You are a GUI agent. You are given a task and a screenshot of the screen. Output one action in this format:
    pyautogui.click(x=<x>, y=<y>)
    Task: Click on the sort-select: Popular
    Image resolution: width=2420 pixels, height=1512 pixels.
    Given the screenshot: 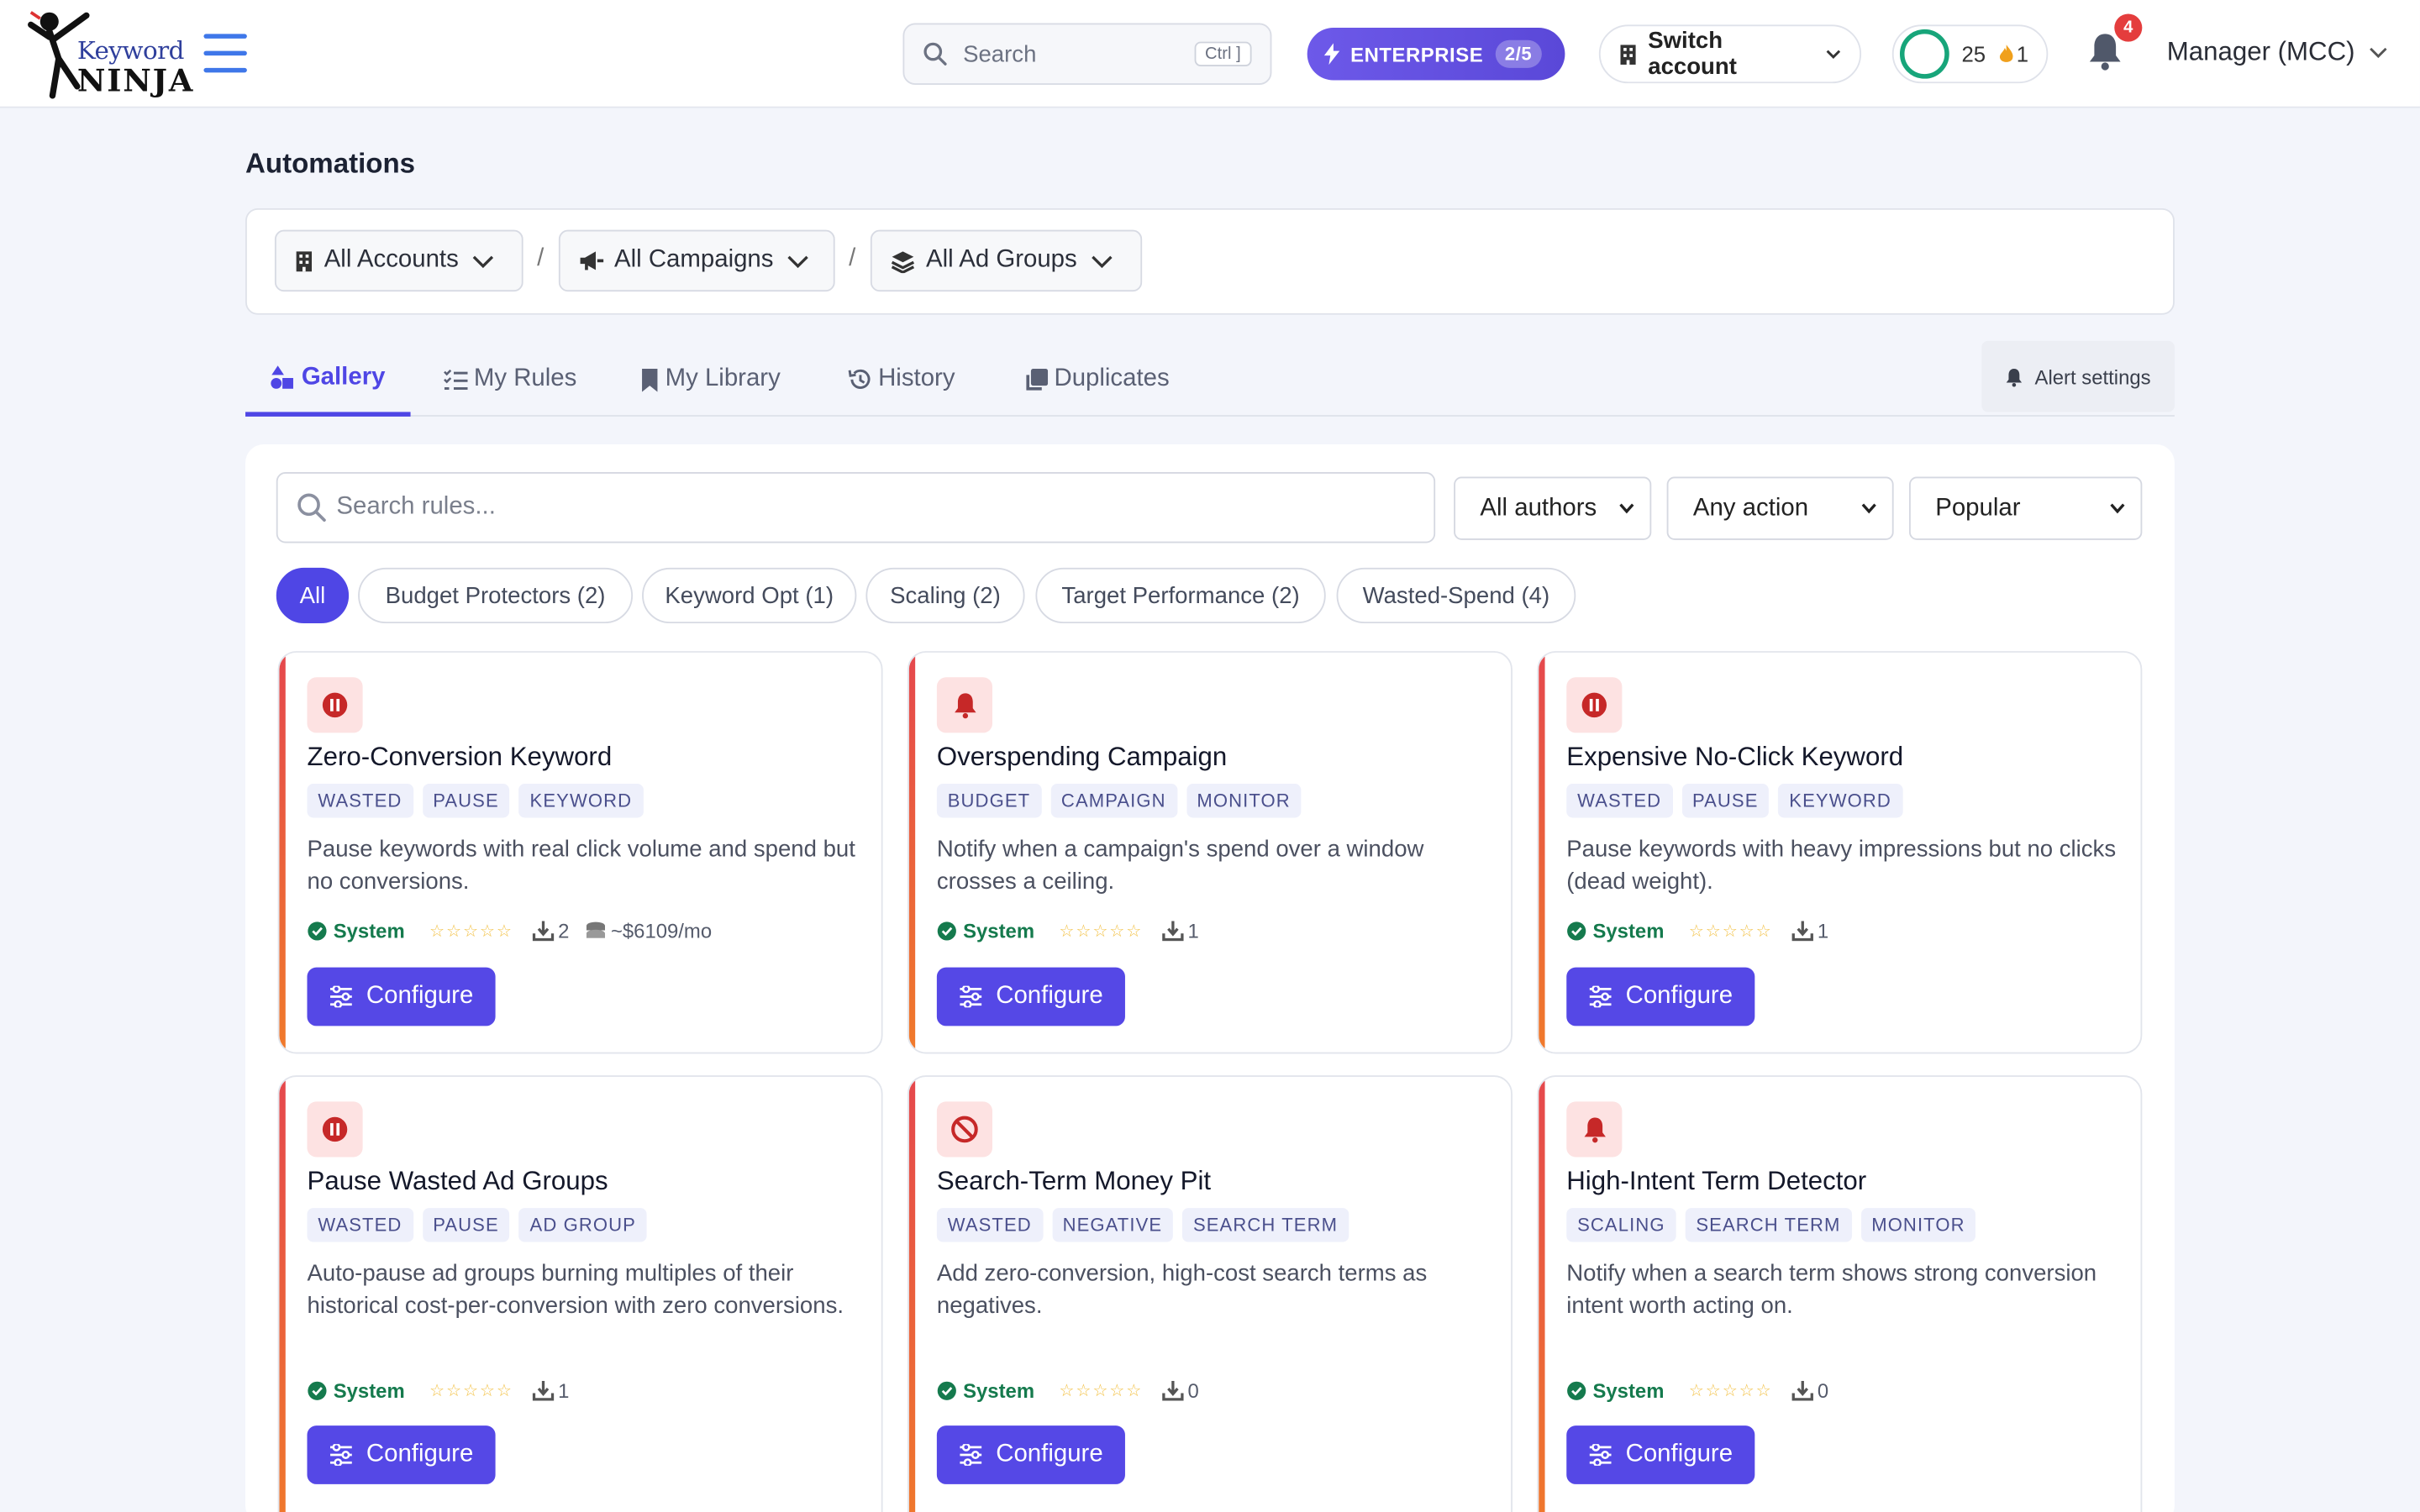 What is the action you would take?
    pyautogui.click(x=2026, y=508)
    